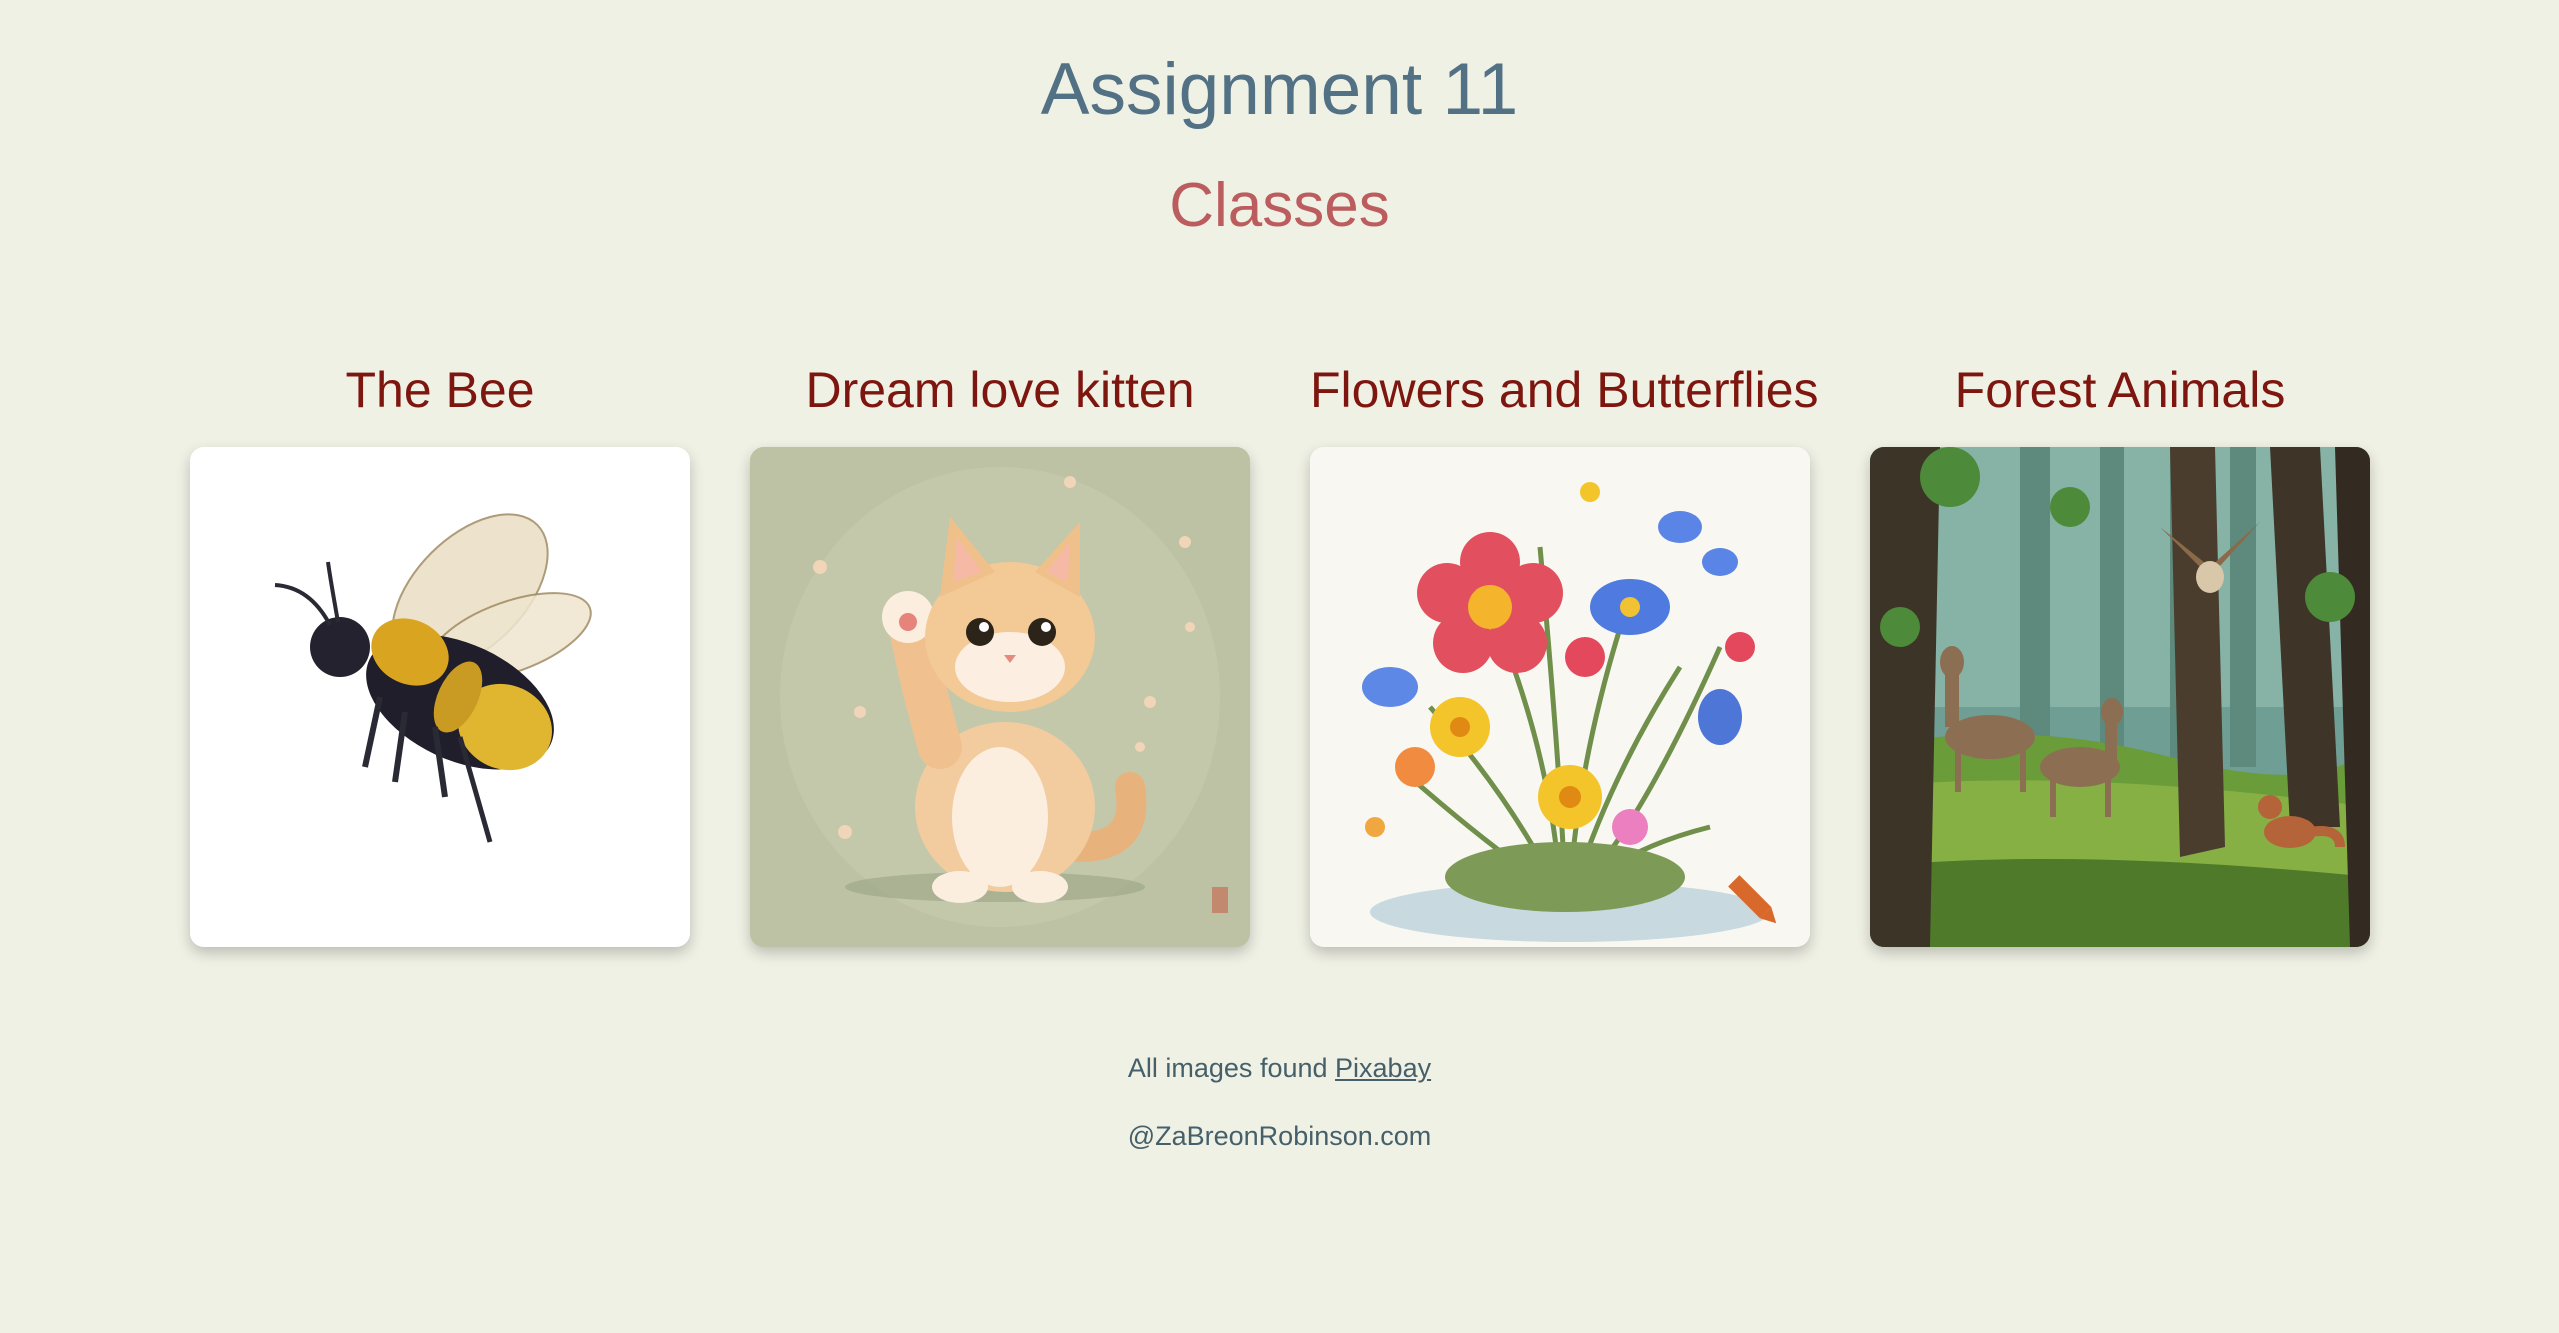 The image size is (2559, 1333). Describe the element at coordinates (1564, 390) in the screenshot. I see `card-title: Flowers and Butterflies` at that location.